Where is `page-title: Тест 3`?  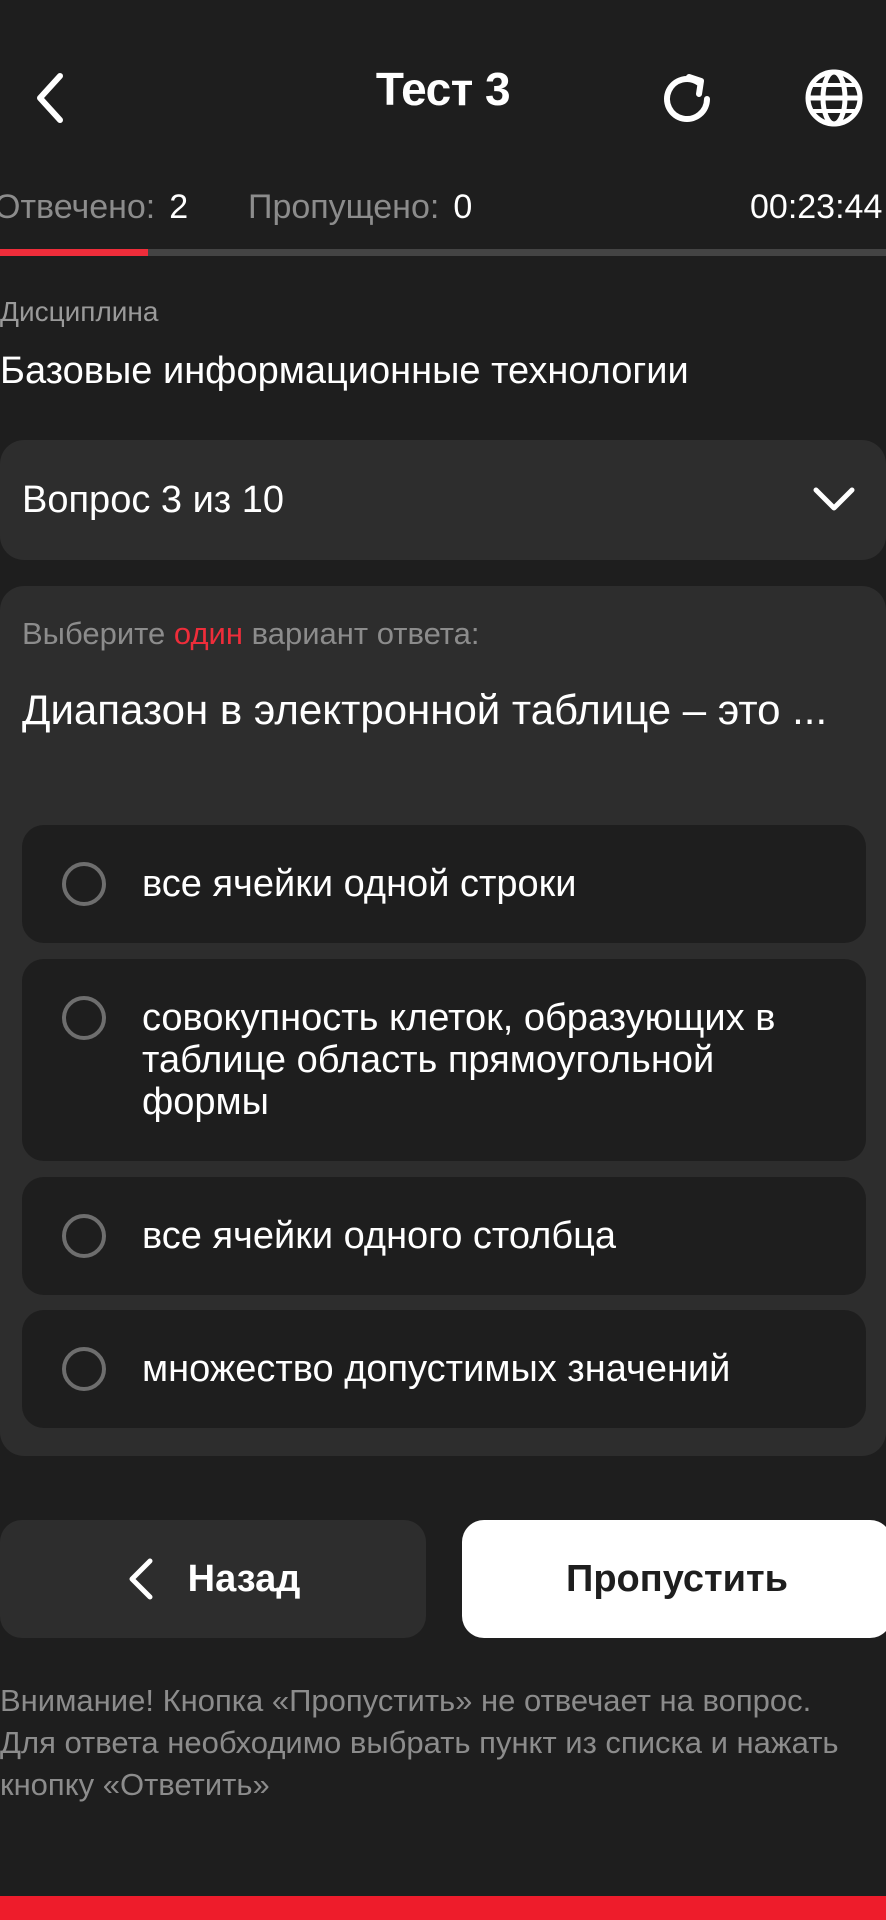 page-title: Тест 3 is located at coordinates (443, 89).